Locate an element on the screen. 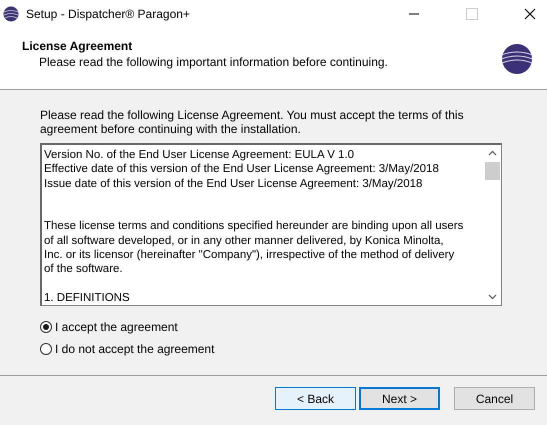  radio-label: I accept the agreement is located at coordinates (116, 327).